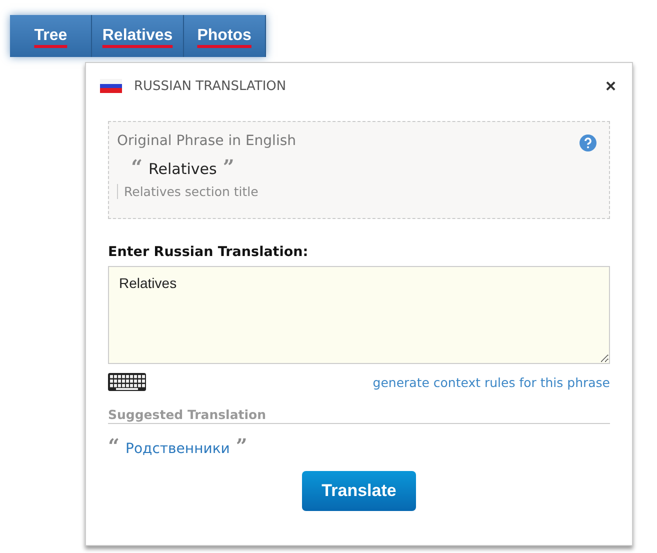  Describe the element at coordinates (182, 169) in the screenshot. I see `original-phrase: Relatives` at that location.